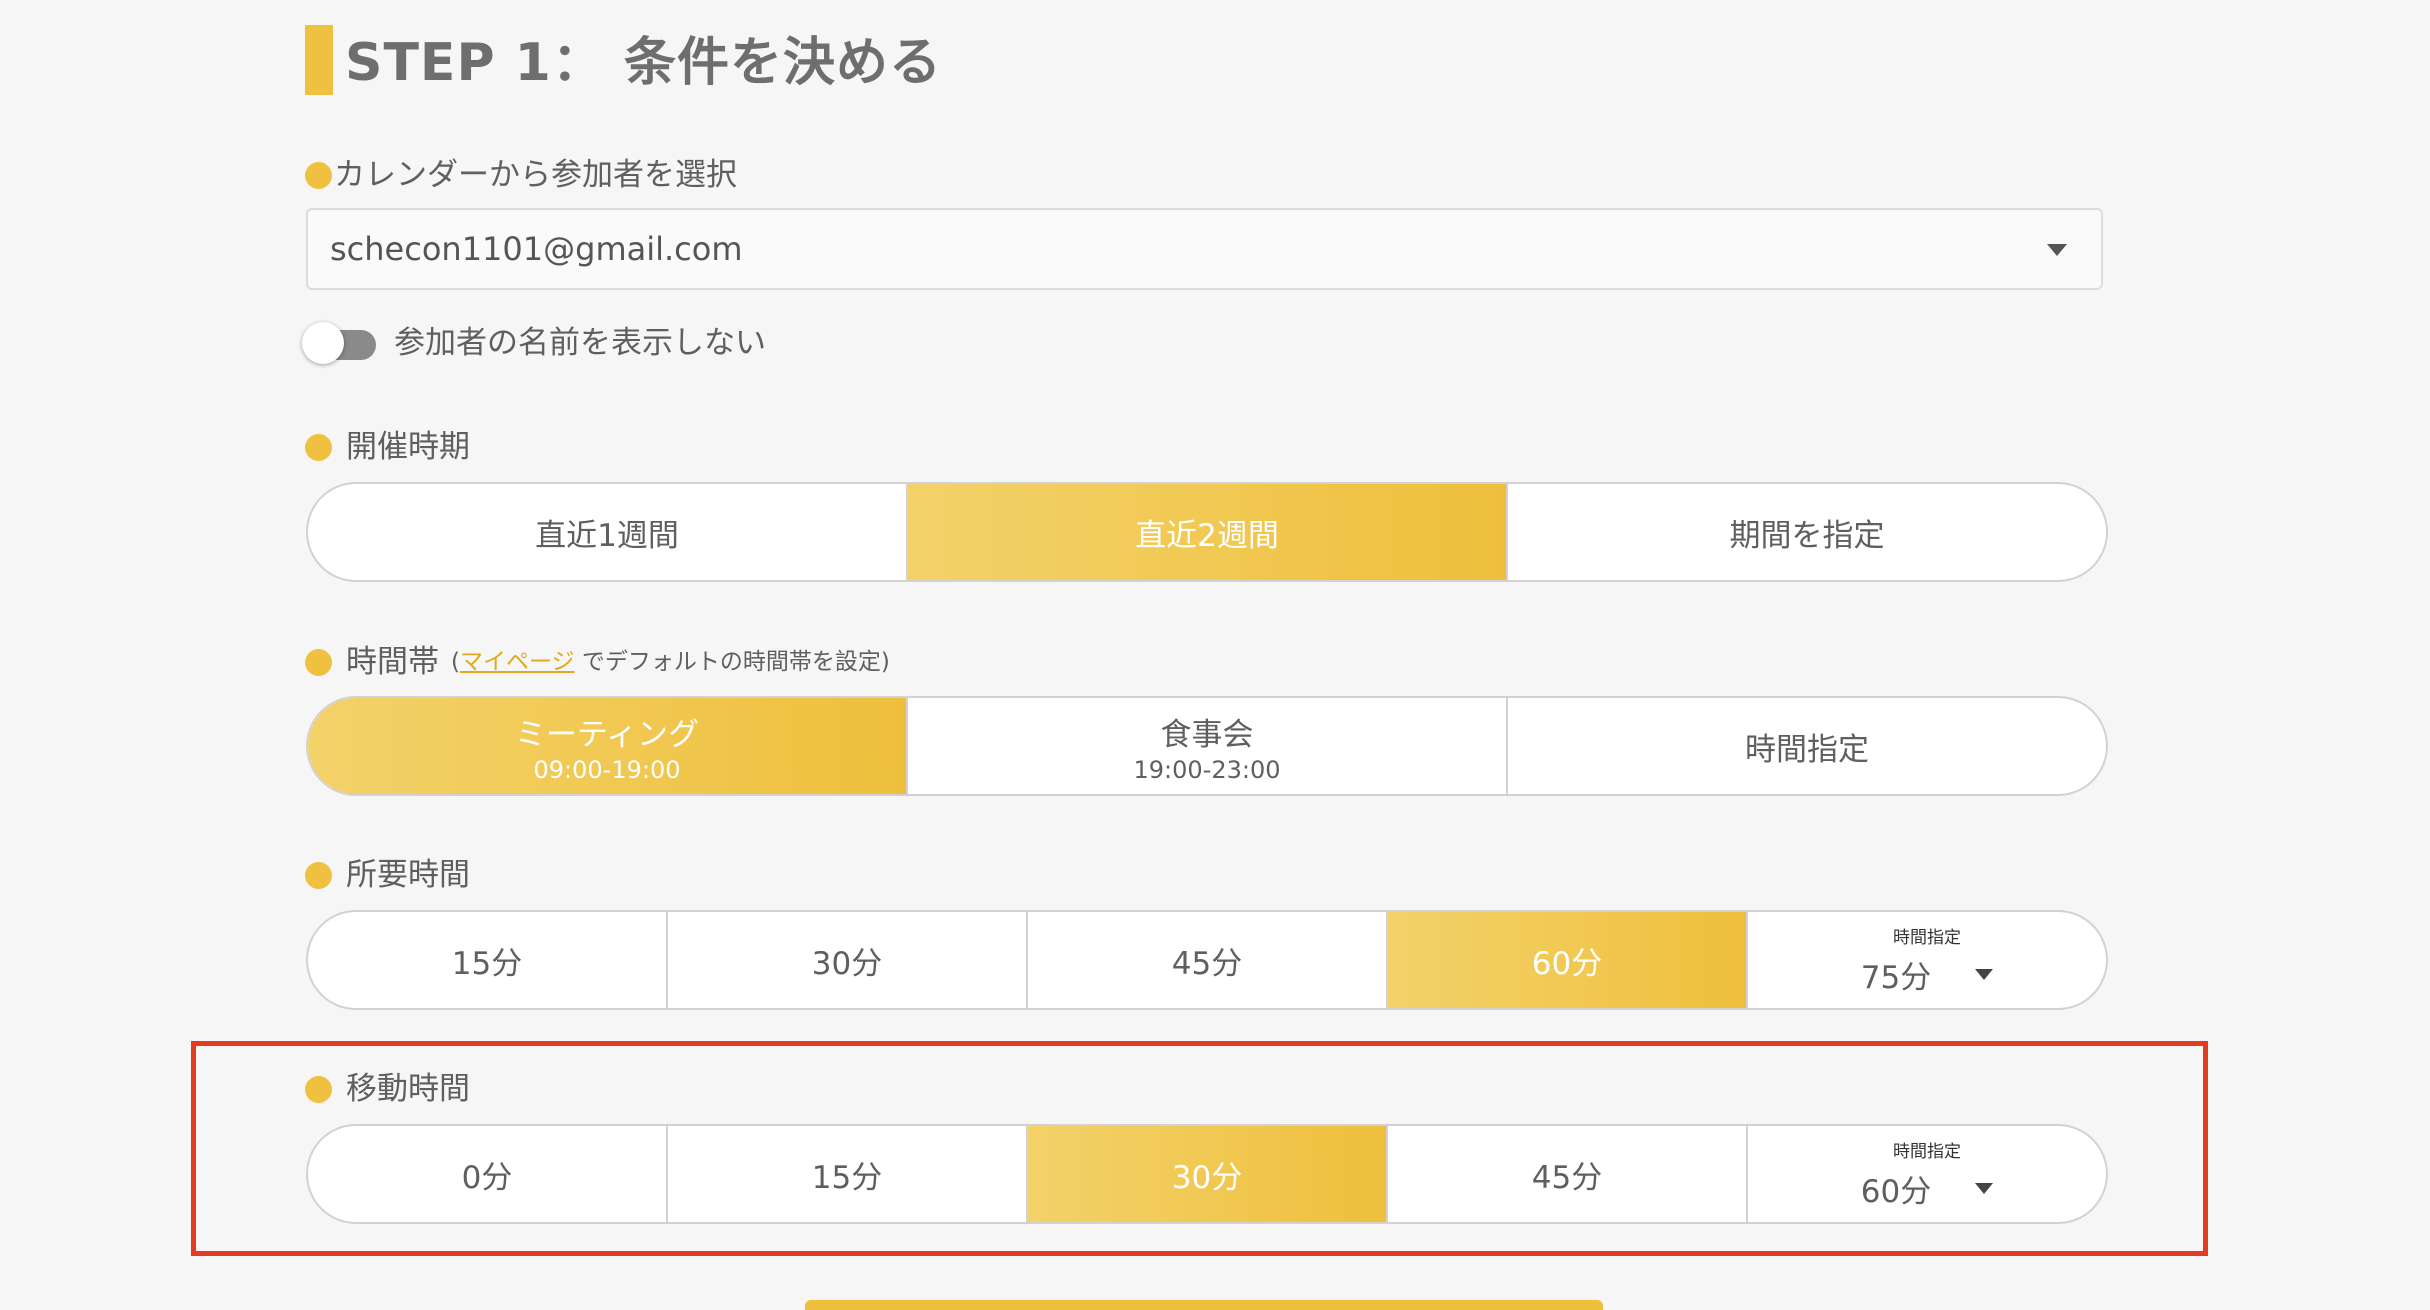 The width and height of the screenshot is (2430, 1310). I want to click on participants-select-value: schecon1101@gmail.com, so click(536, 249).